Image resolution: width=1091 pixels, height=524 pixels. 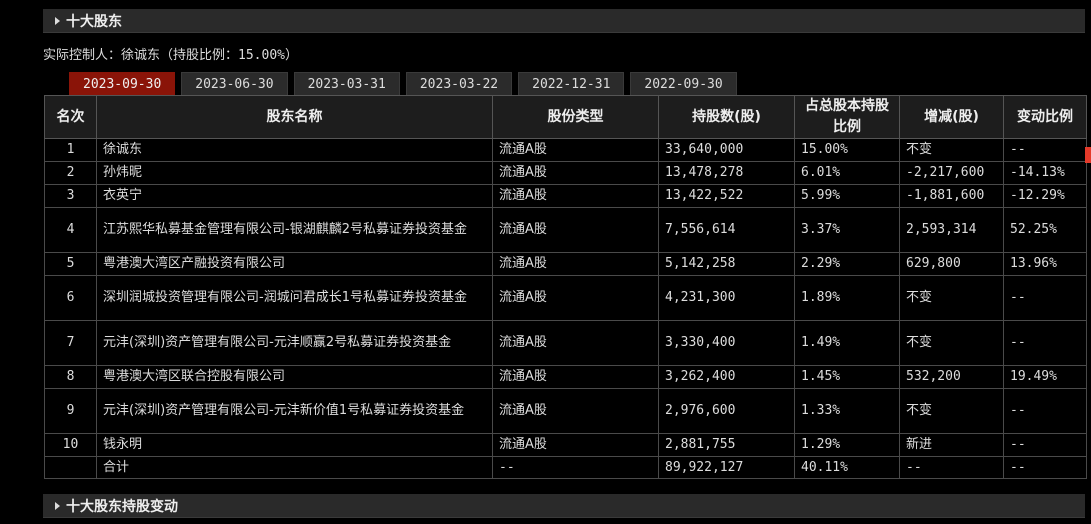 I want to click on rank-cell: 5, so click(x=70, y=264).